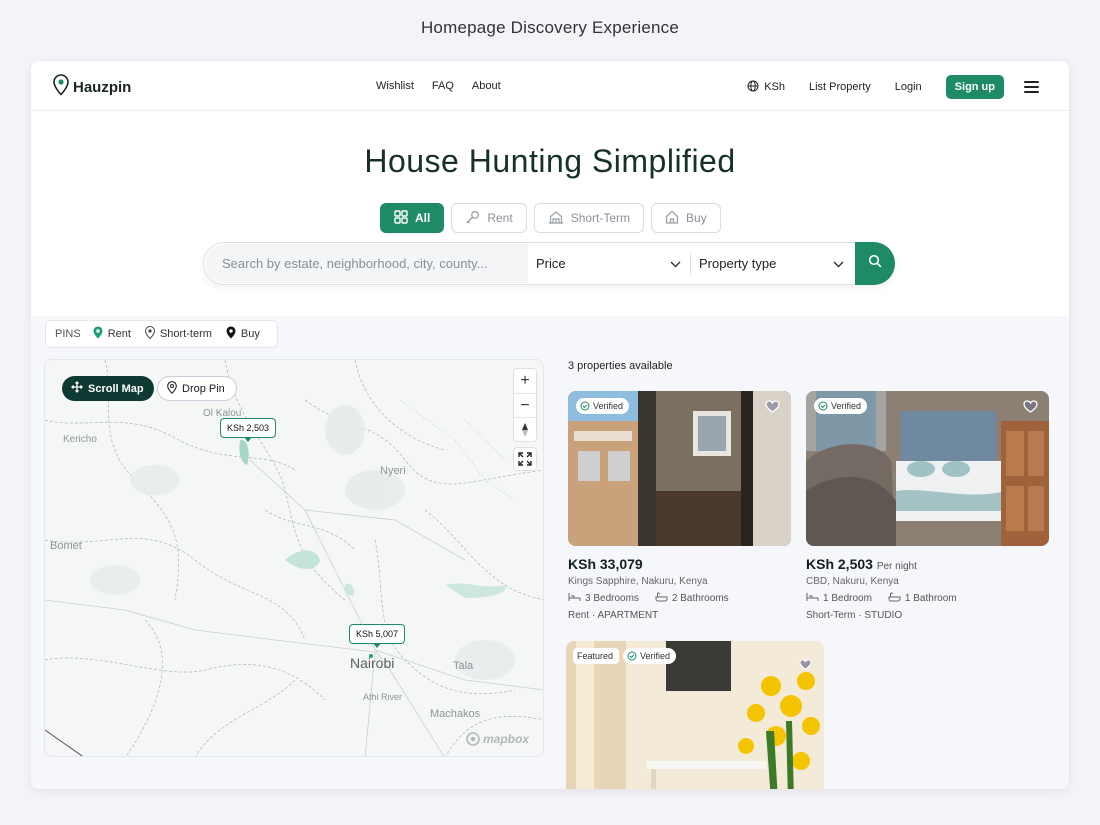  Describe the element at coordinates (102, 87) in the screenshot. I see `brand-name: Hauzpin` at that location.